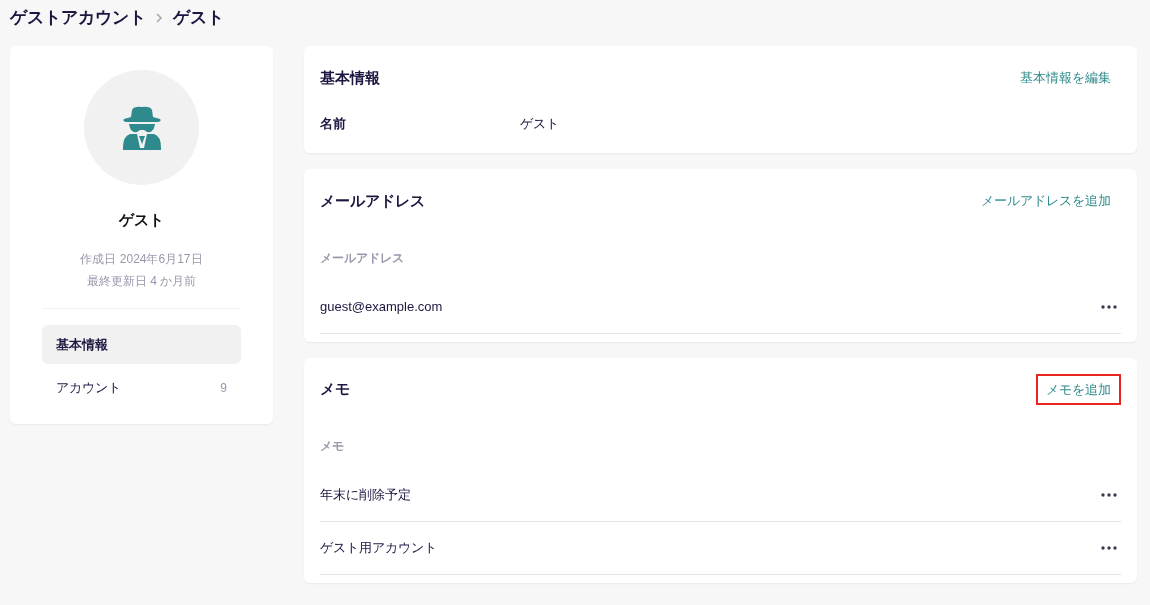 The height and width of the screenshot is (605, 1150). I want to click on list-label: メールアドレス, so click(362, 258).